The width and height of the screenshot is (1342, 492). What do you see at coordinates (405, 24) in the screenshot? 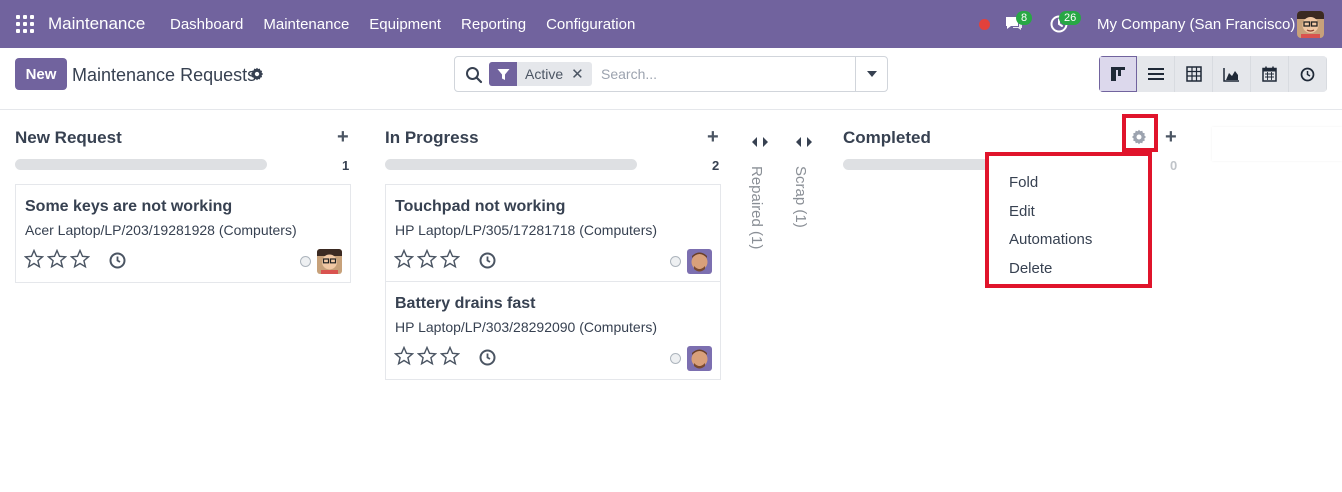
I see `menu-item-equipment: Equipment` at bounding box center [405, 24].